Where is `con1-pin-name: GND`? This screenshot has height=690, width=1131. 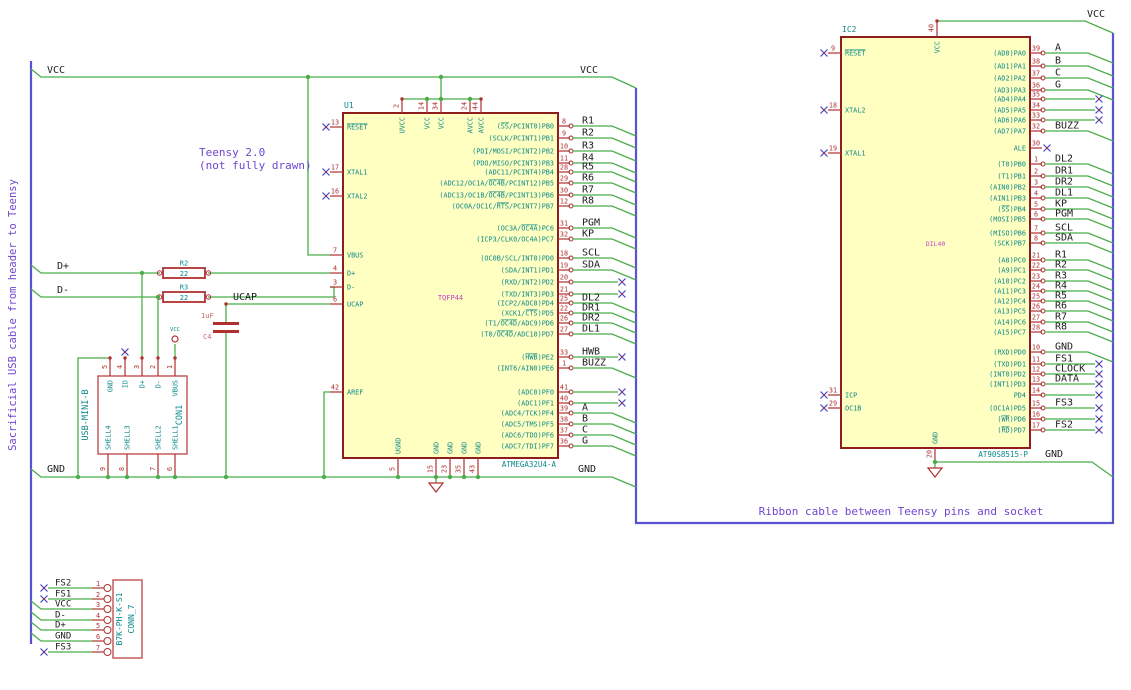
con1-pin-name: GND is located at coordinates (111, 386).